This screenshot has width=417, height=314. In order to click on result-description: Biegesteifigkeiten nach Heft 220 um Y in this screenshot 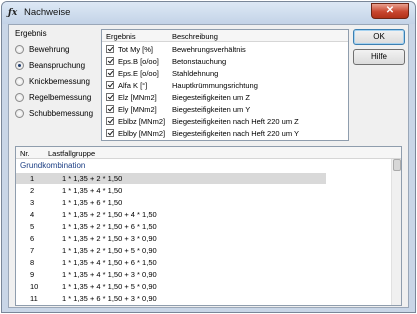, I will do `click(236, 133)`.